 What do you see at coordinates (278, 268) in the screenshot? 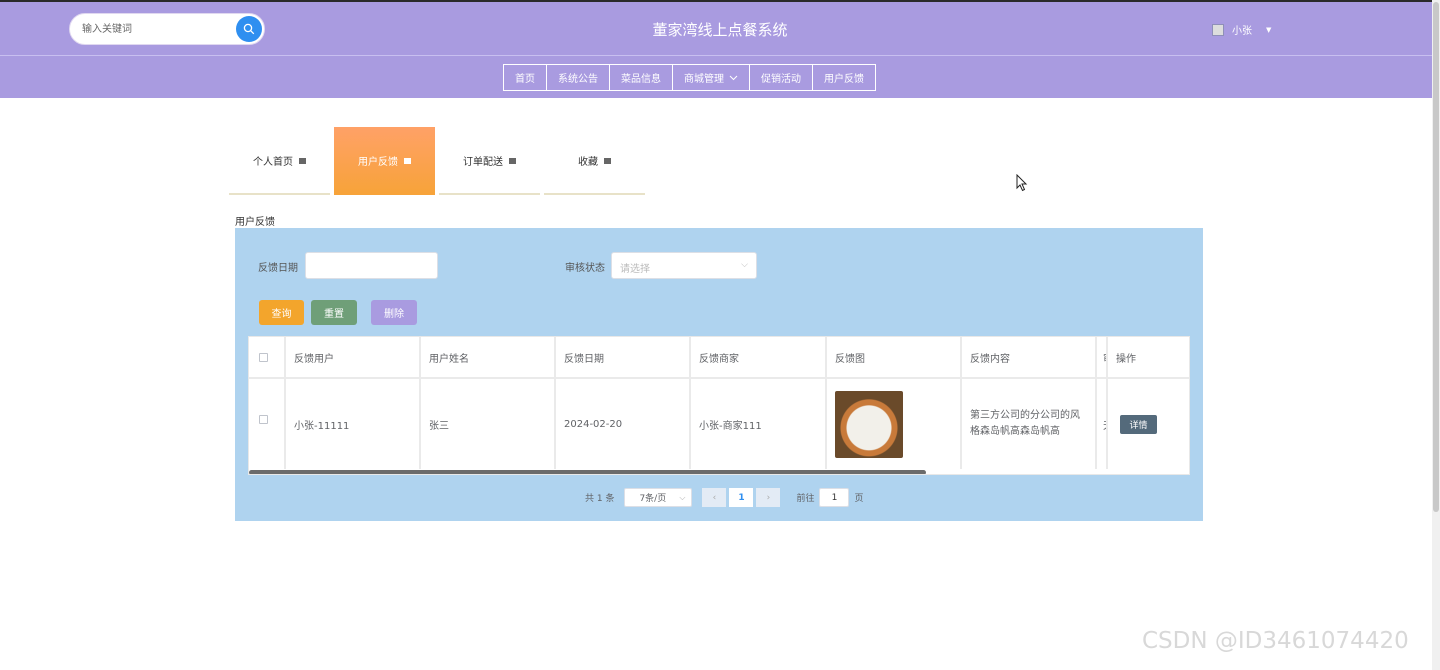
I see `date-filter-label: 反馈日期` at bounding box center [278, 268].